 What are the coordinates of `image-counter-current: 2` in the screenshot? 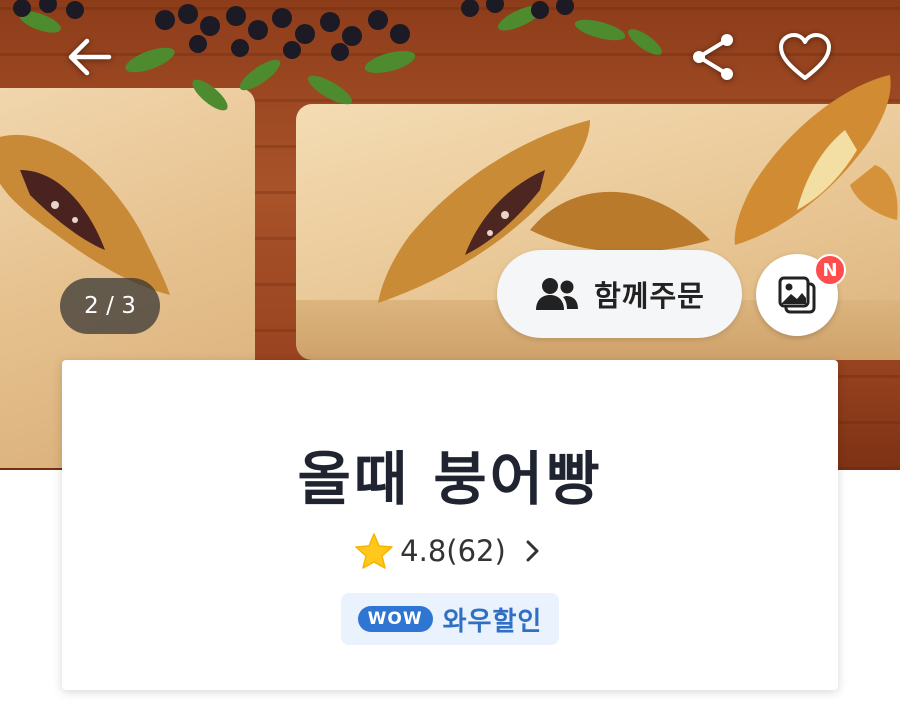 It's located at (91, 306).